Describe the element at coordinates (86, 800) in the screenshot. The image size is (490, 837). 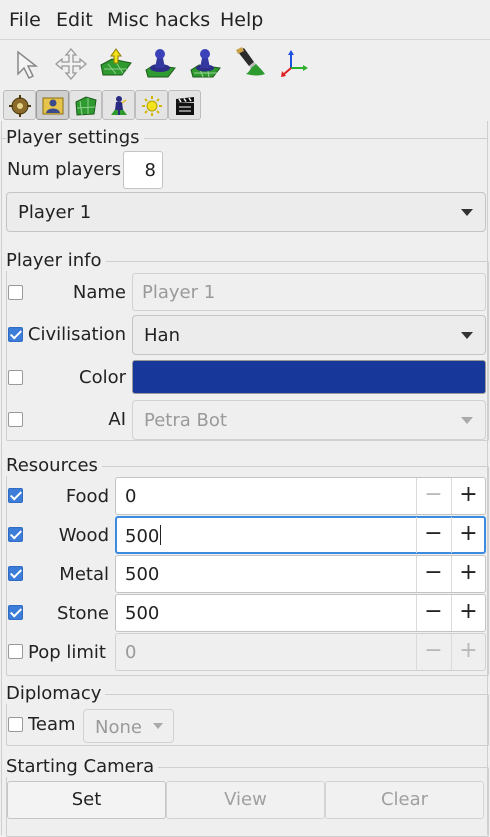
I see `camera-set-button: Set` at that location.